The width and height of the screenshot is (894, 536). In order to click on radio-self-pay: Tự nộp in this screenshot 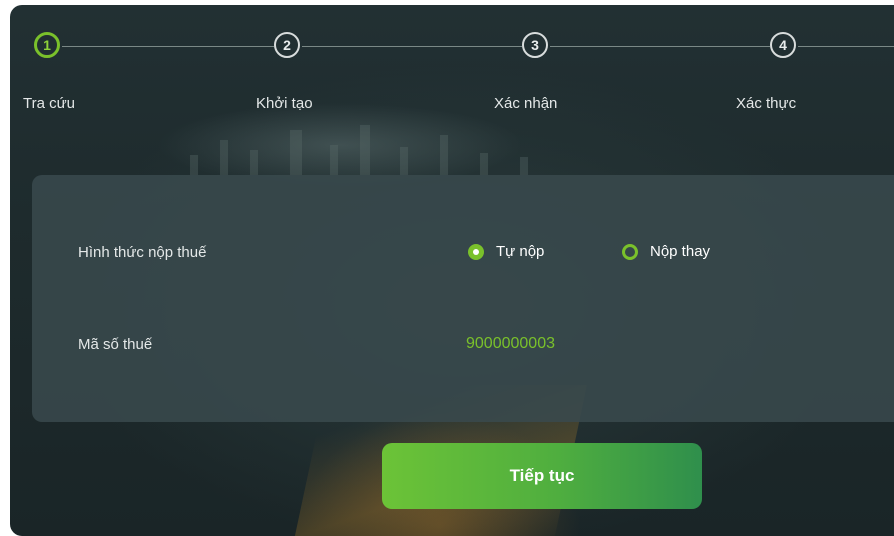, I will do `click(506, 251)`.